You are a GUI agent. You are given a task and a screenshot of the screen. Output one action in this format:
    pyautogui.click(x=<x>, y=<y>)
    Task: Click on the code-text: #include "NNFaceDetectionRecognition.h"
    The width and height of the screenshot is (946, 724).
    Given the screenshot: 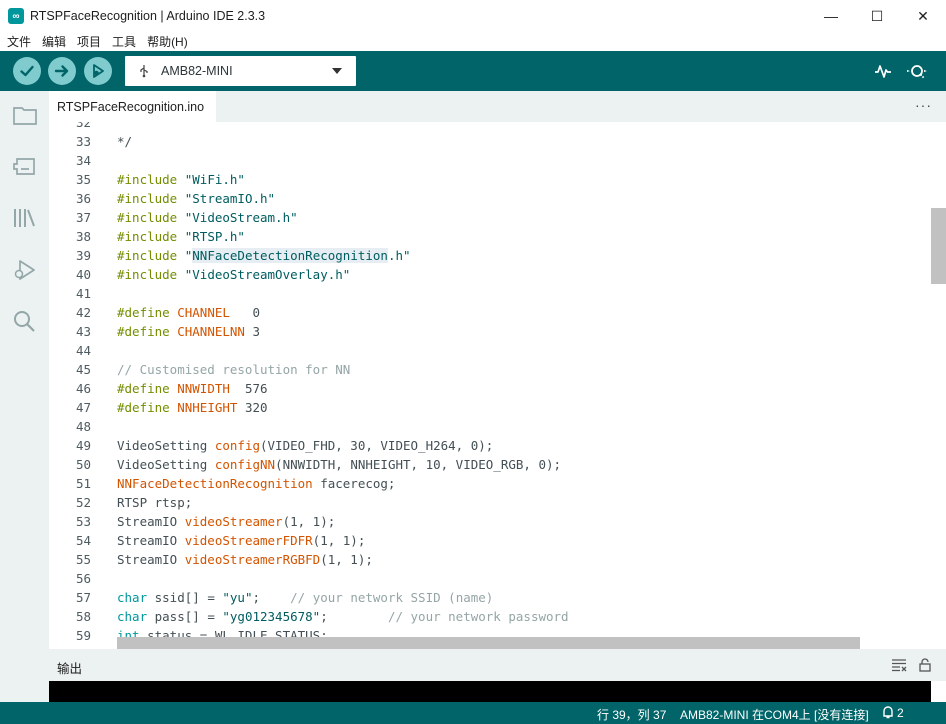 What is the action you would take?
    pyautogui.click(x=264, y=255)
    